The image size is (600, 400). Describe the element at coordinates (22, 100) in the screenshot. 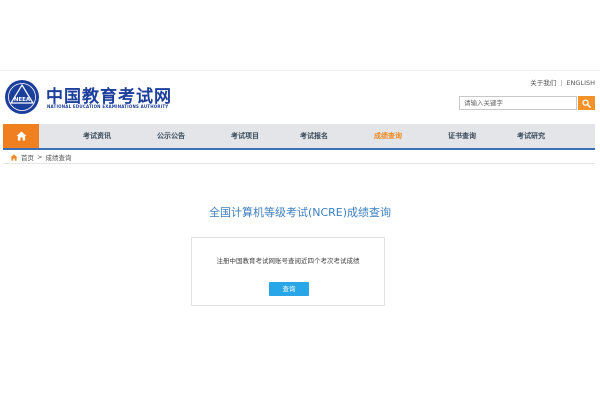

I see `logo-text: NEEA` at that location.